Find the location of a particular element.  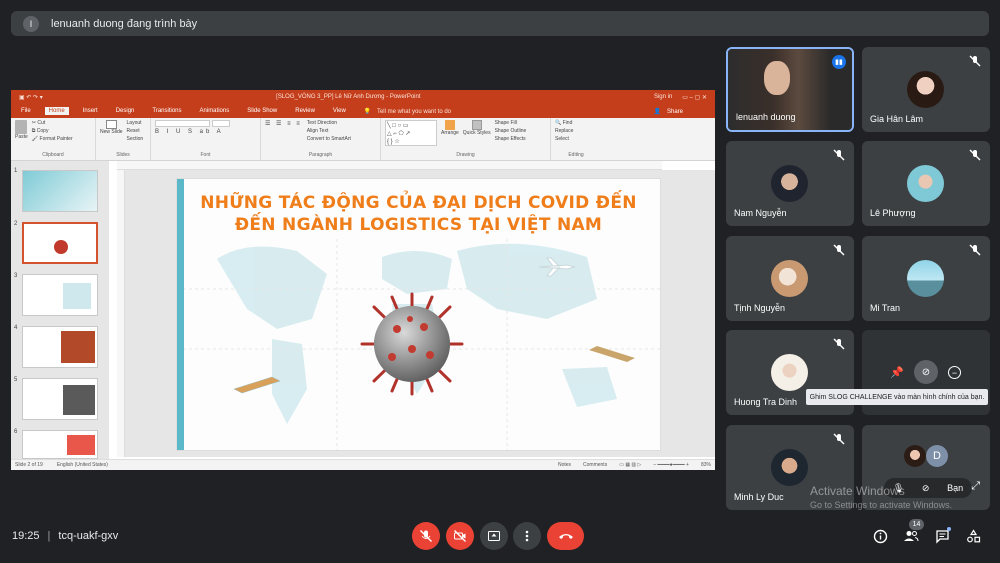

info-icon is located at coordinates (880, 536).